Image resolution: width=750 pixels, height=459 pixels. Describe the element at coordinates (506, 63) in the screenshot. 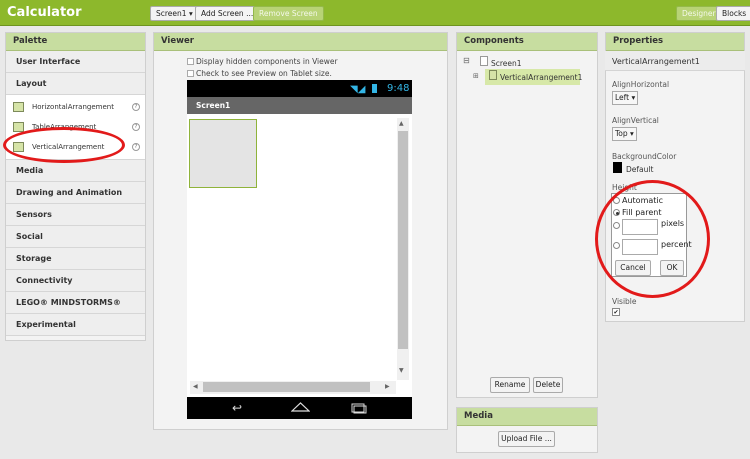

I see `tree-screen1: Screen1` at that location.